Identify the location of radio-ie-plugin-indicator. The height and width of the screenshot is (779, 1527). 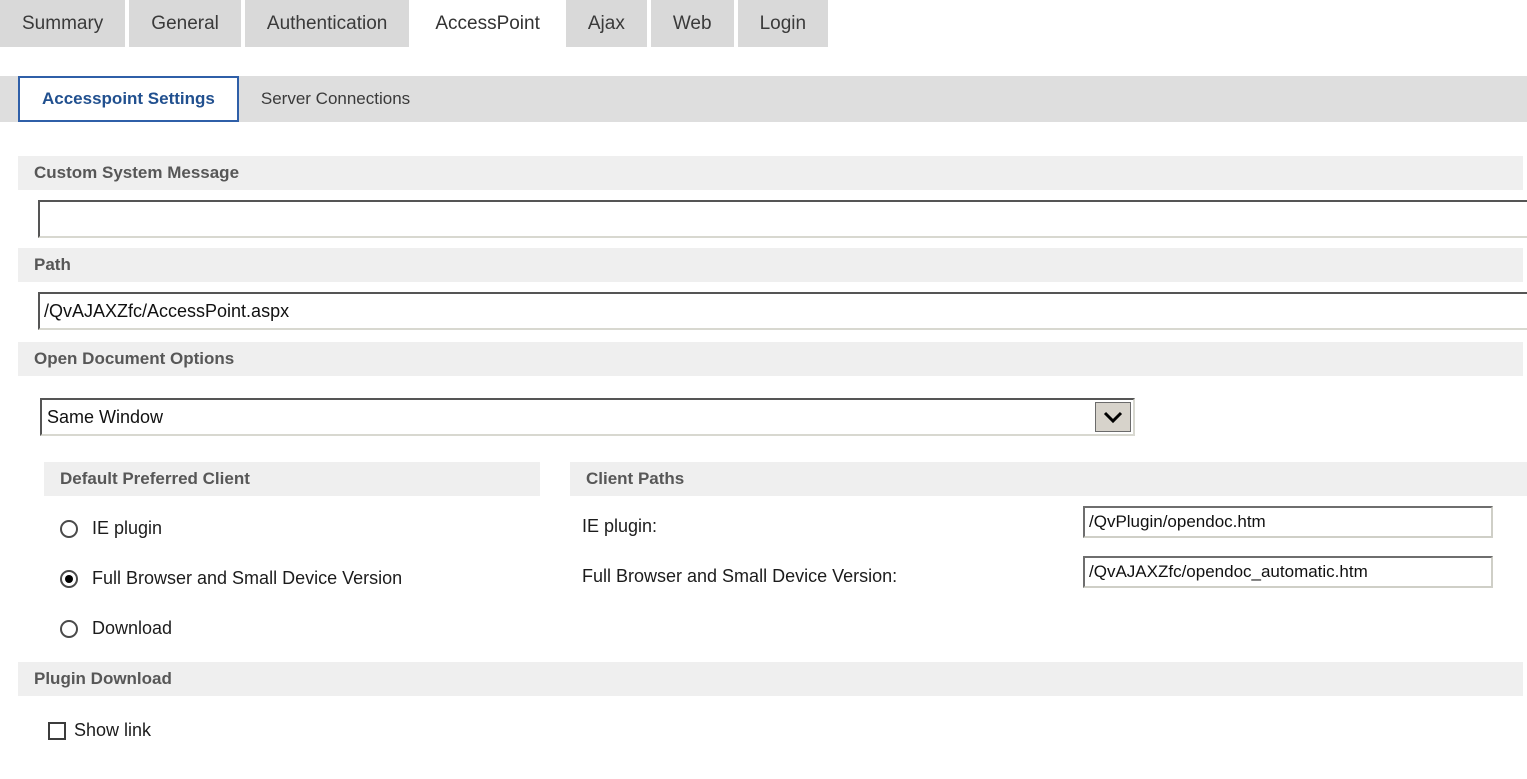
(69, 528).